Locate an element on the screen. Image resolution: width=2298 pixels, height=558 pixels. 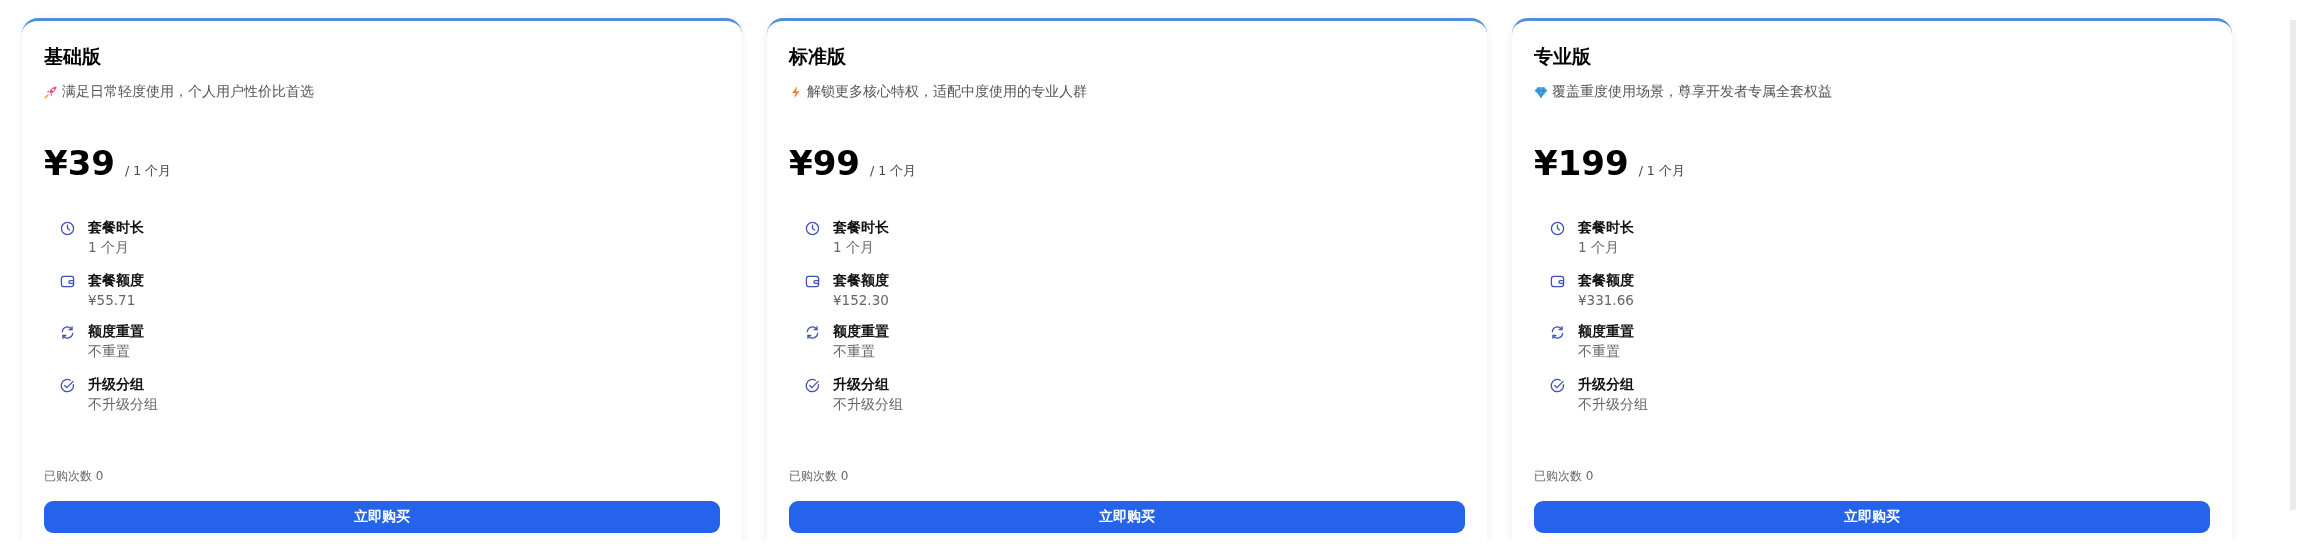
plan-name: 基础版 is located at coordinates (73, 56).